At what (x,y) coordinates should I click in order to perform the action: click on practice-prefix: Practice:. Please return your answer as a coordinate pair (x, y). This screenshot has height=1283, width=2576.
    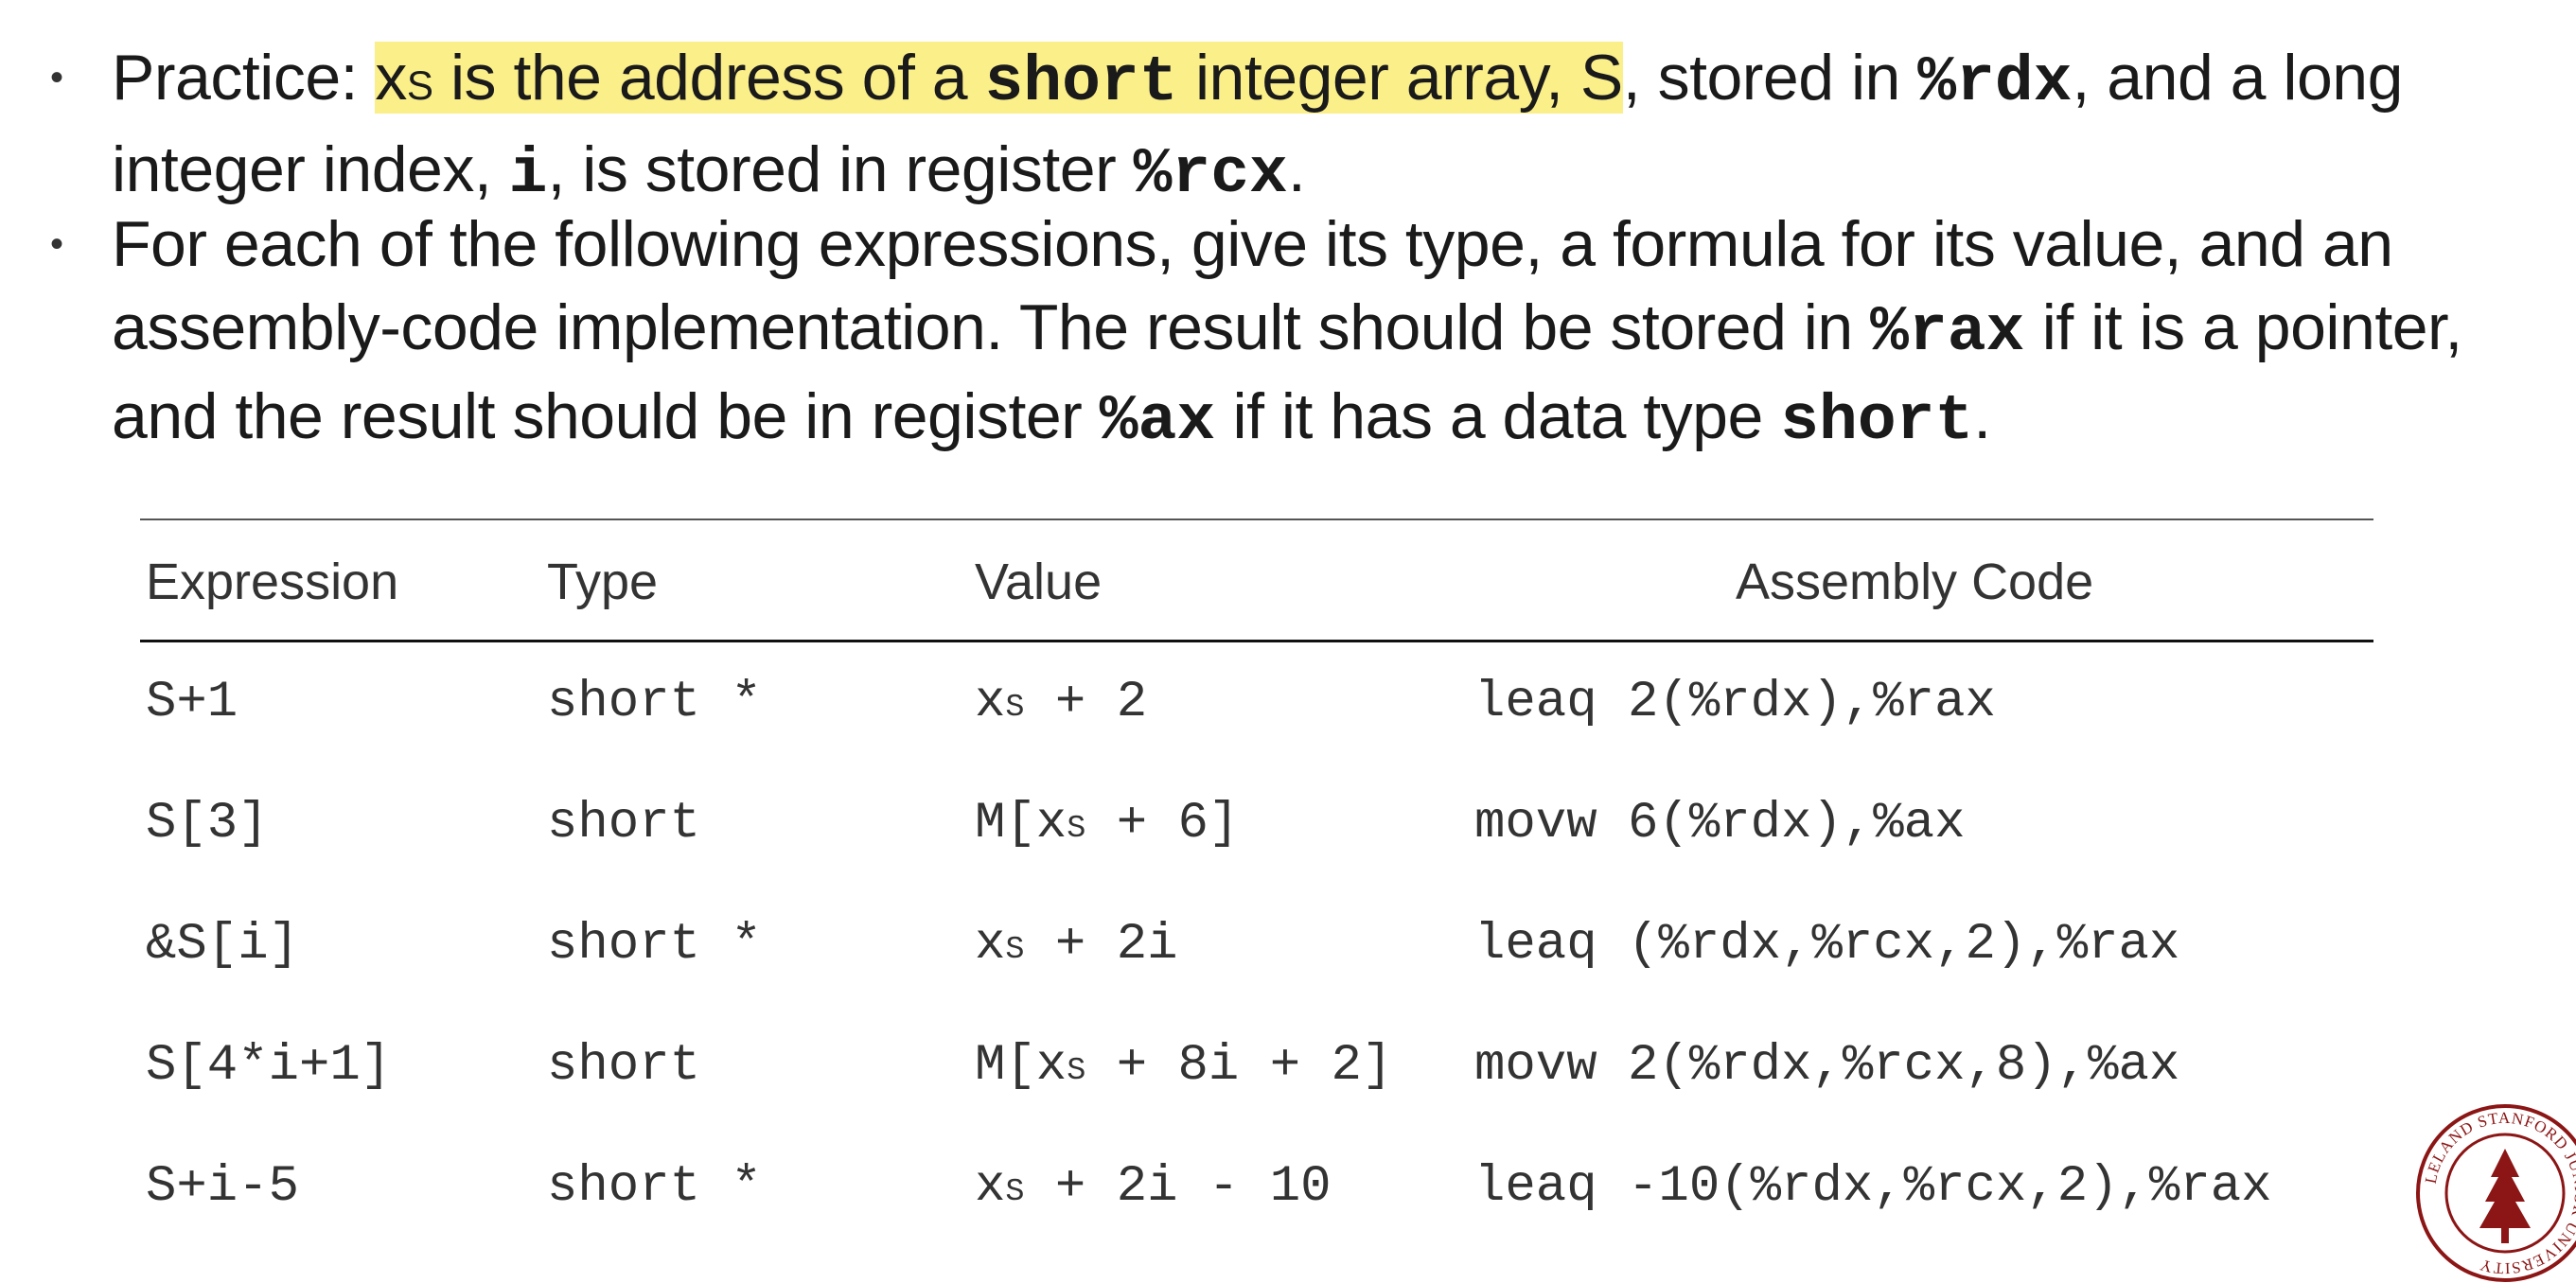
    Looking at the image, I should click on (244, 78).